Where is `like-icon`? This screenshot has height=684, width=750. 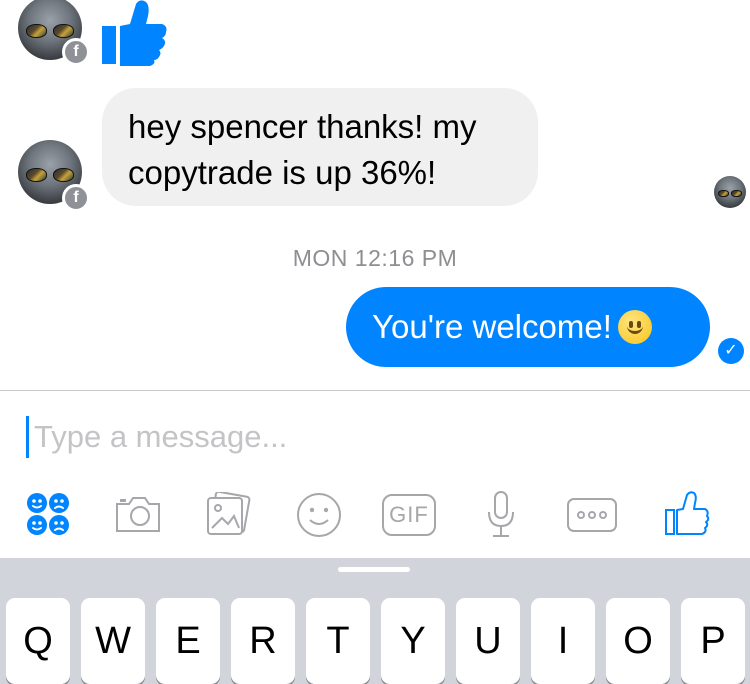
like-icon is located at coordinates (687, 513).